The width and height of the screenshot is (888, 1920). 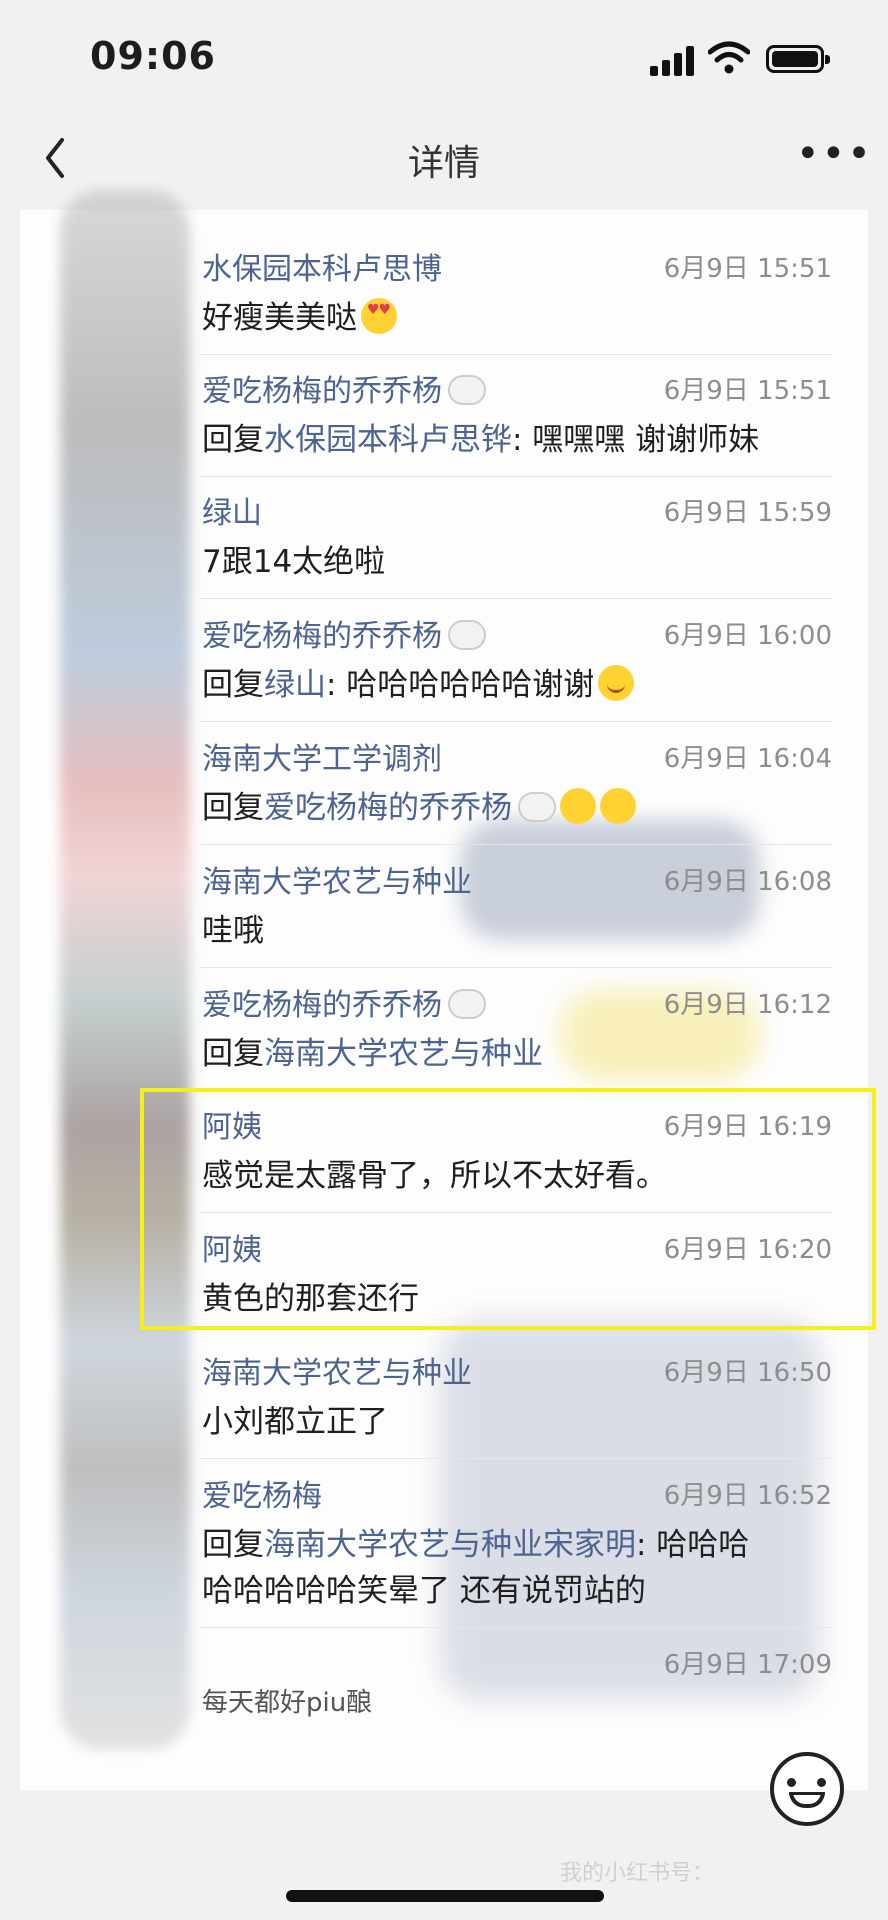 What do you see at coordinates (616, 683) in the screenshot?
I see `smile-emoji-icon` at bounding box center [616, 683].